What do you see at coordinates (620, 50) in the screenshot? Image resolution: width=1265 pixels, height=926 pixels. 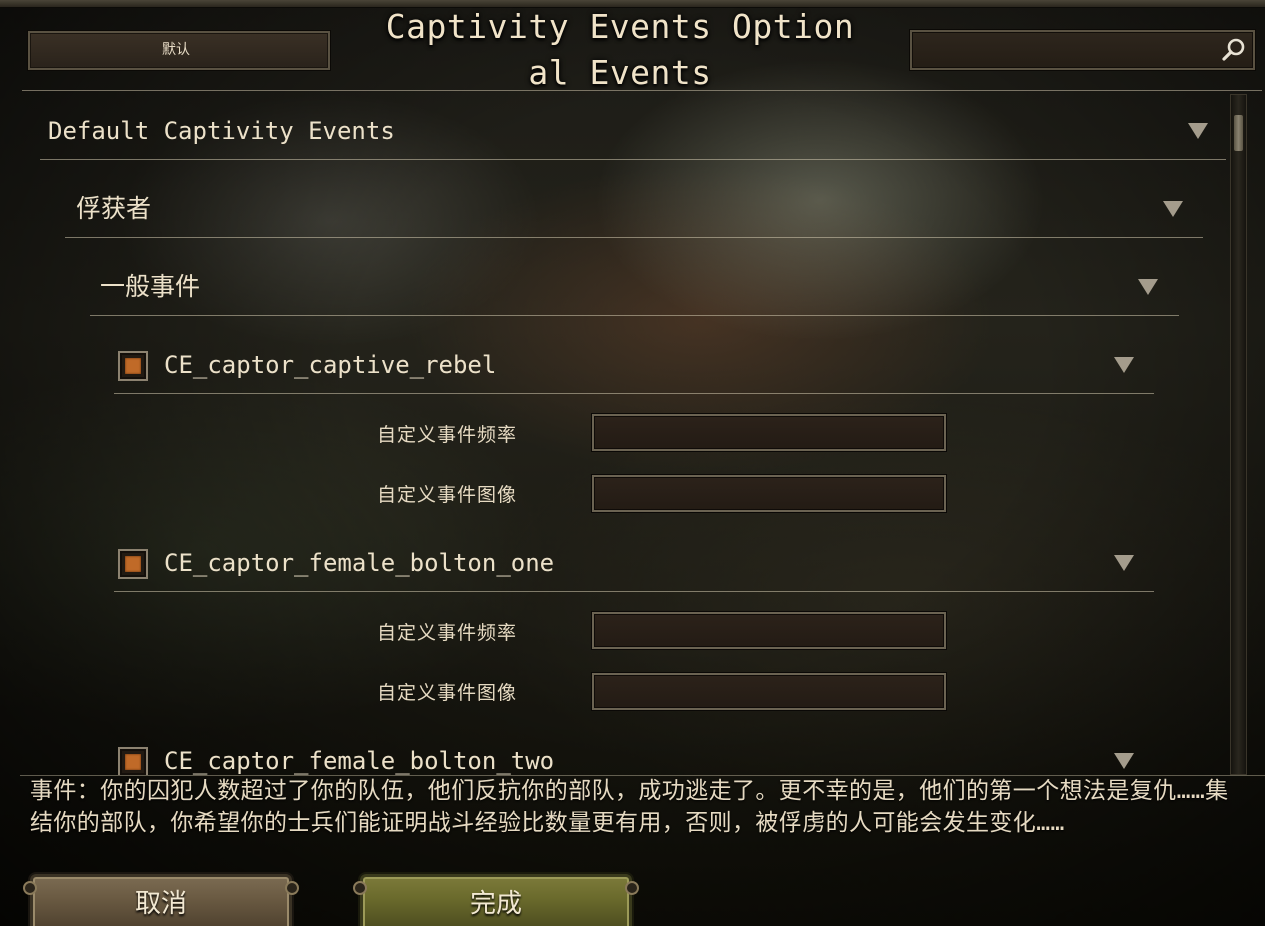 I see `window-title: Captivity Events Option al Events` at bounding box center [620, 50].